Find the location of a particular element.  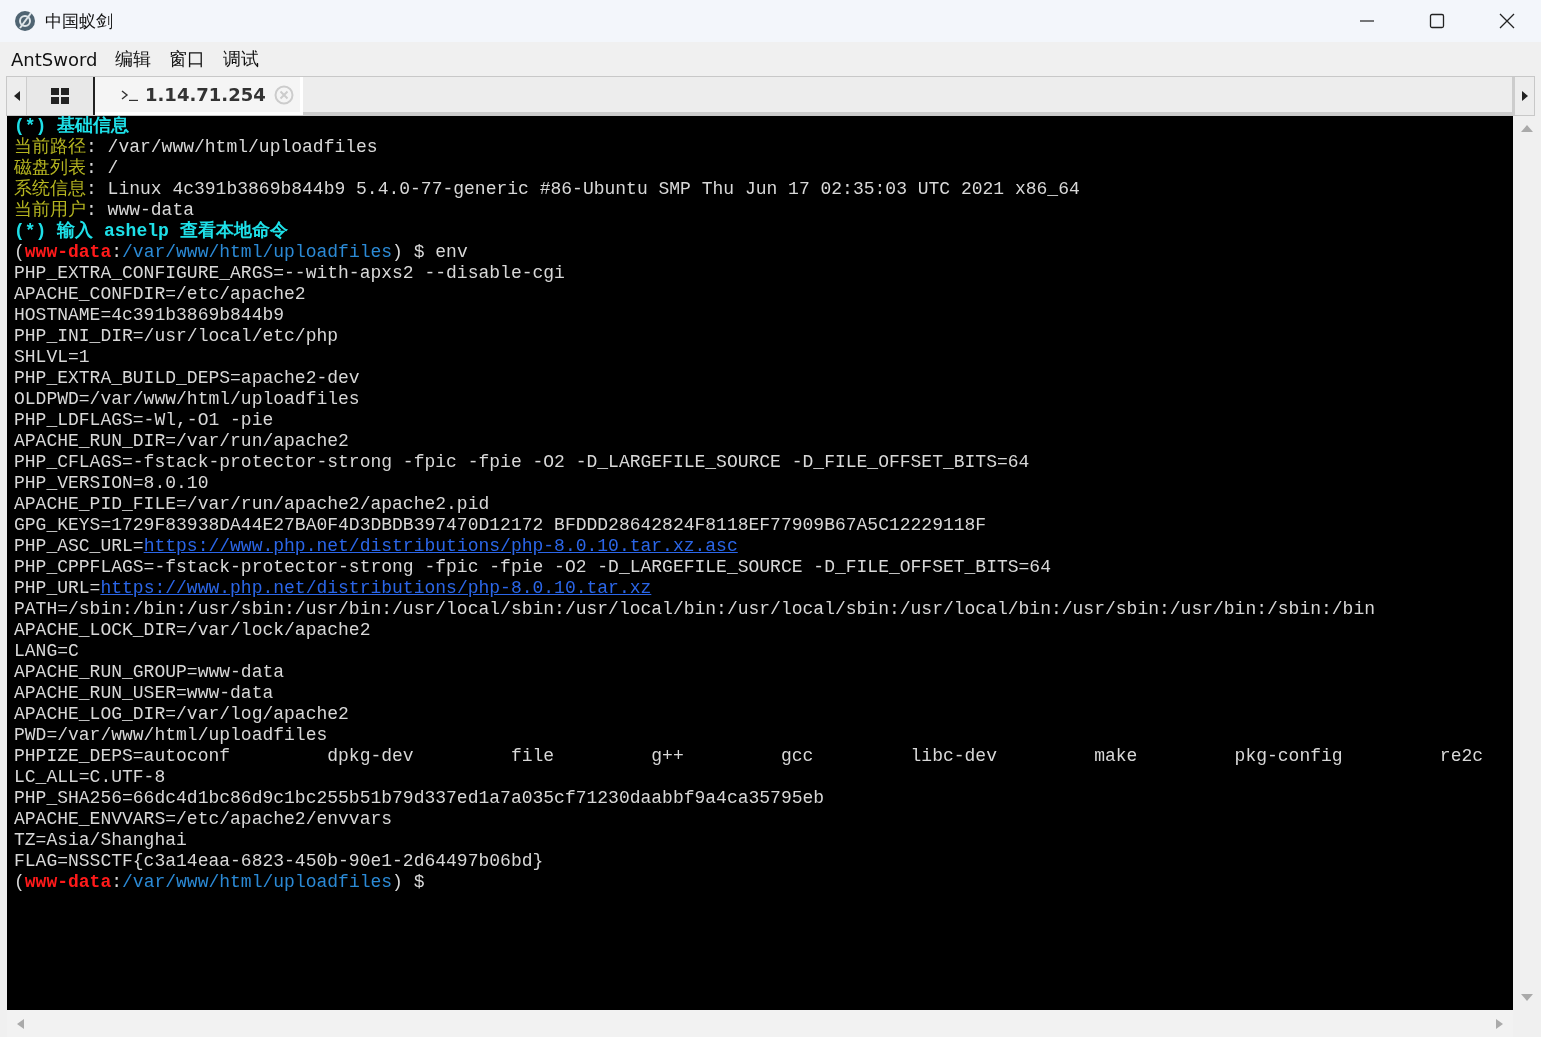

terminal-text: ) $ env is located at coordinates (430, 252).